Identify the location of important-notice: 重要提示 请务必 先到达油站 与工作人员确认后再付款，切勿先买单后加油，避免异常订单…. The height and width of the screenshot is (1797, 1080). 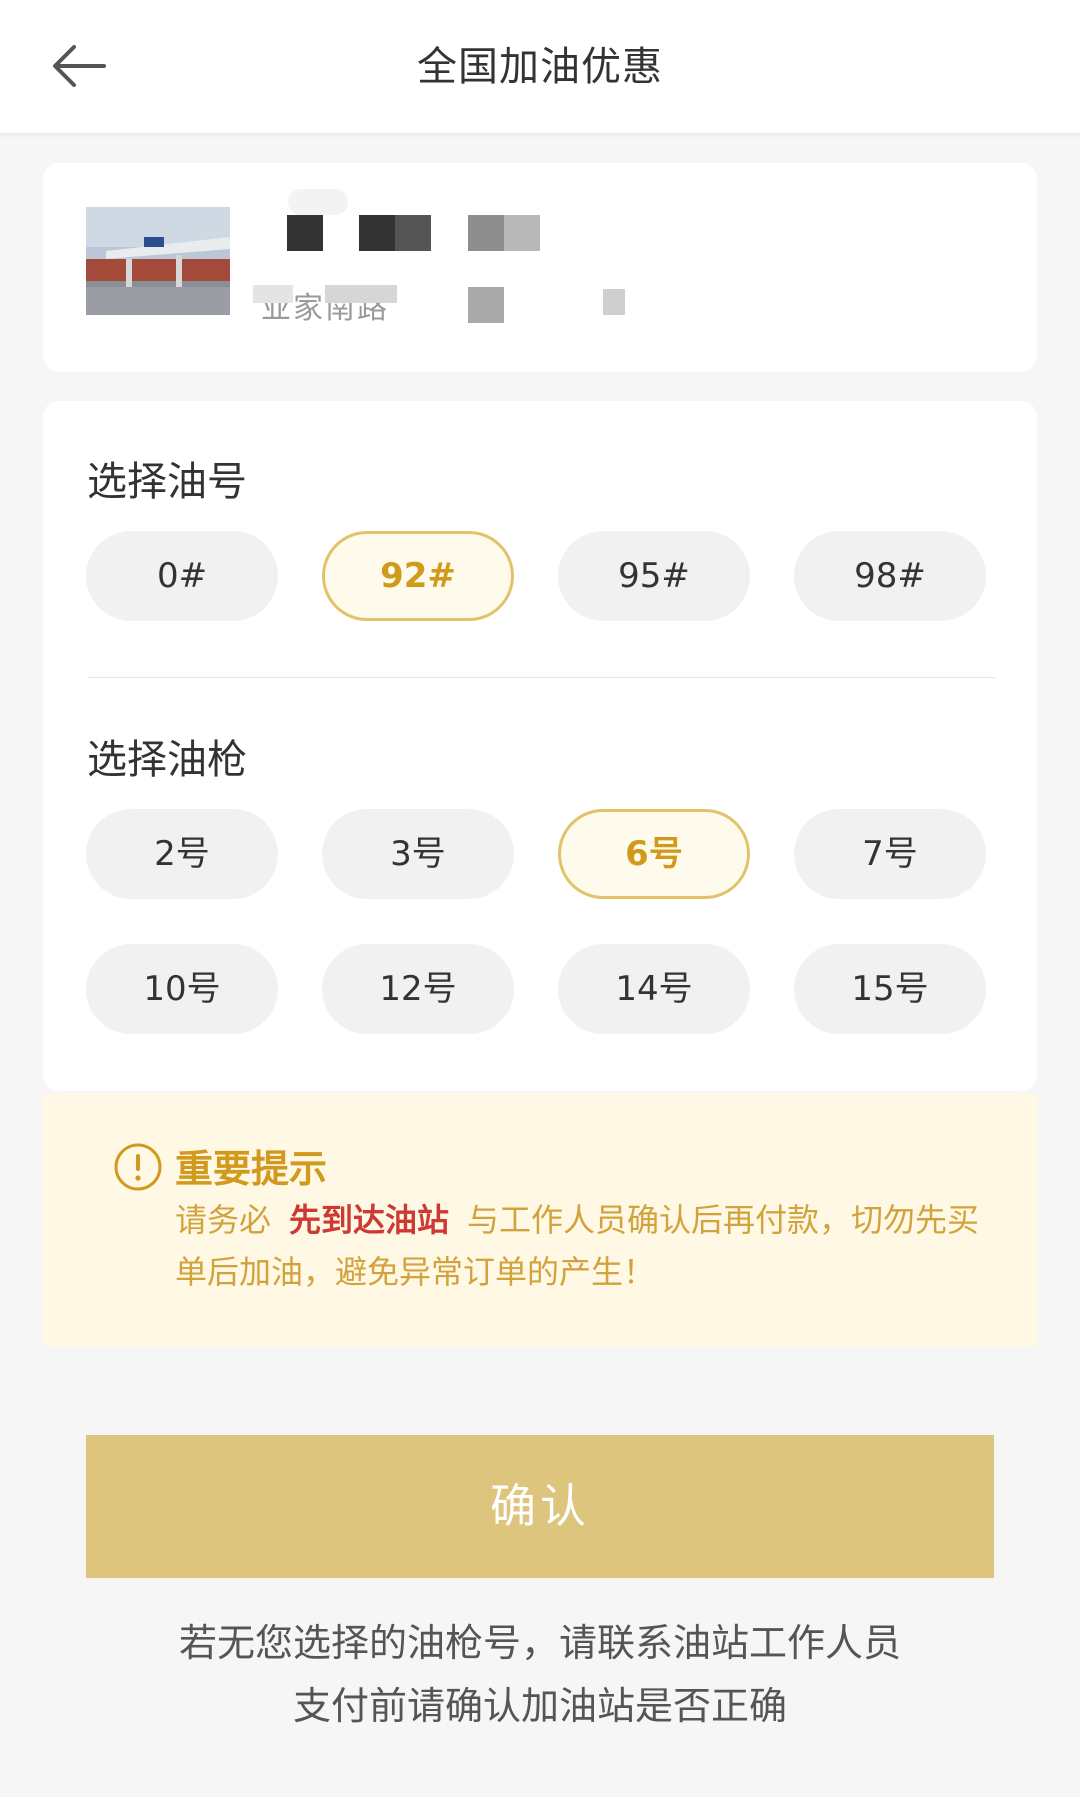
(540, 1220).